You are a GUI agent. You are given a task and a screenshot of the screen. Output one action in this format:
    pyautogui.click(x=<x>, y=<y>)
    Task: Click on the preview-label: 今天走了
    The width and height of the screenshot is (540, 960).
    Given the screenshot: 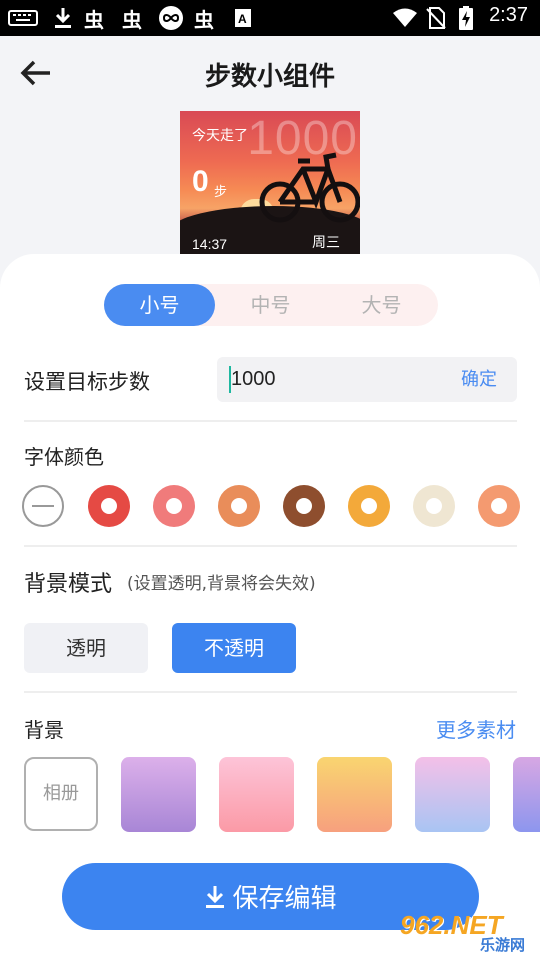 What is the action you would take?
    pyautogui.click(x=220, y=136)
    